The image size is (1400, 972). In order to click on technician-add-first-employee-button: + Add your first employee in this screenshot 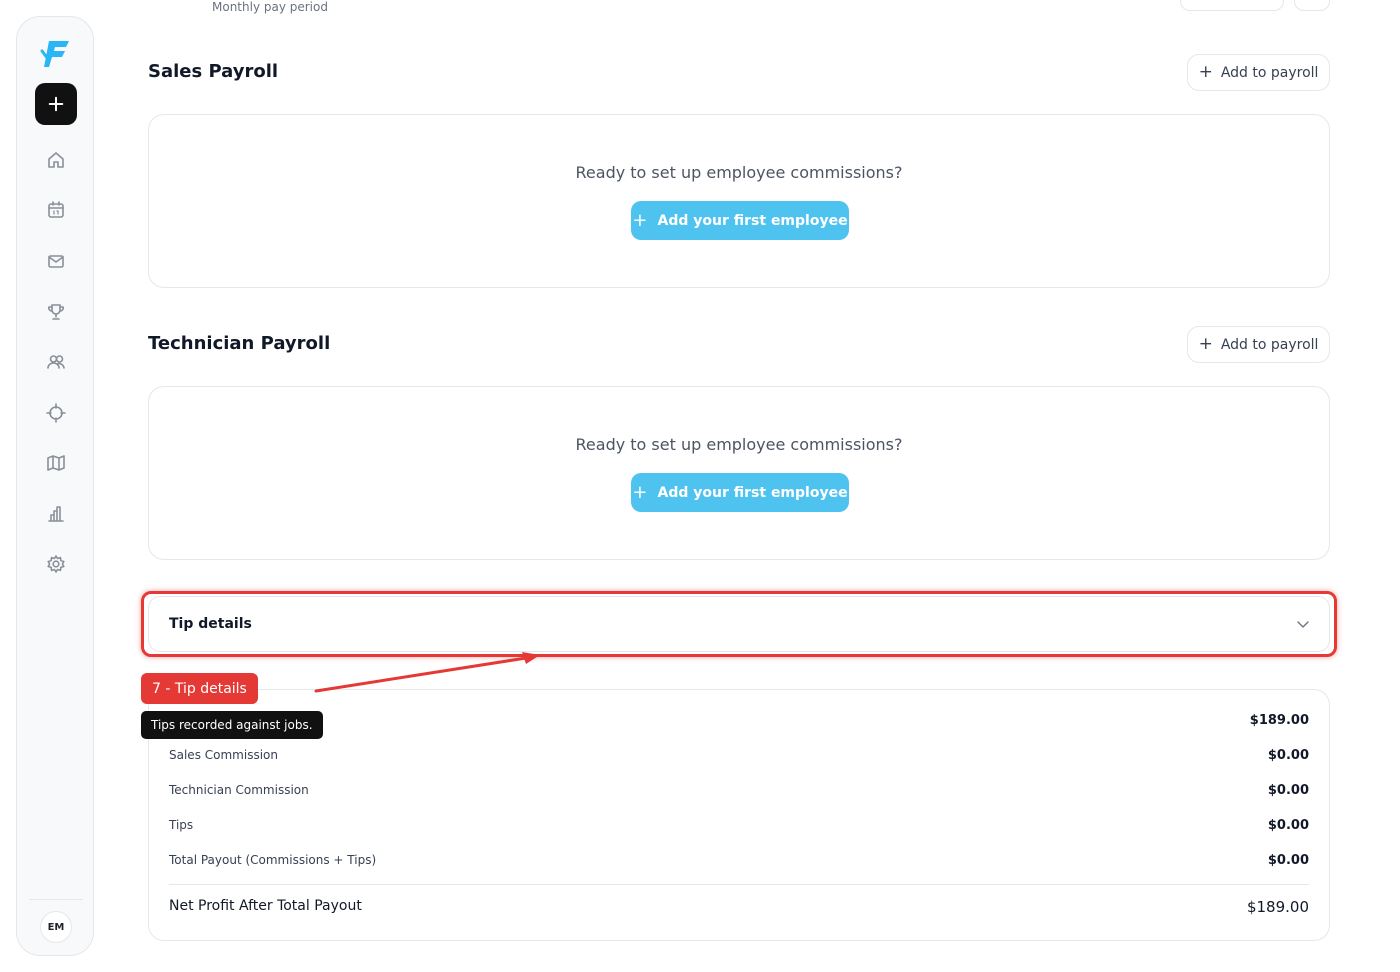, I will do `click(740, 492)`.